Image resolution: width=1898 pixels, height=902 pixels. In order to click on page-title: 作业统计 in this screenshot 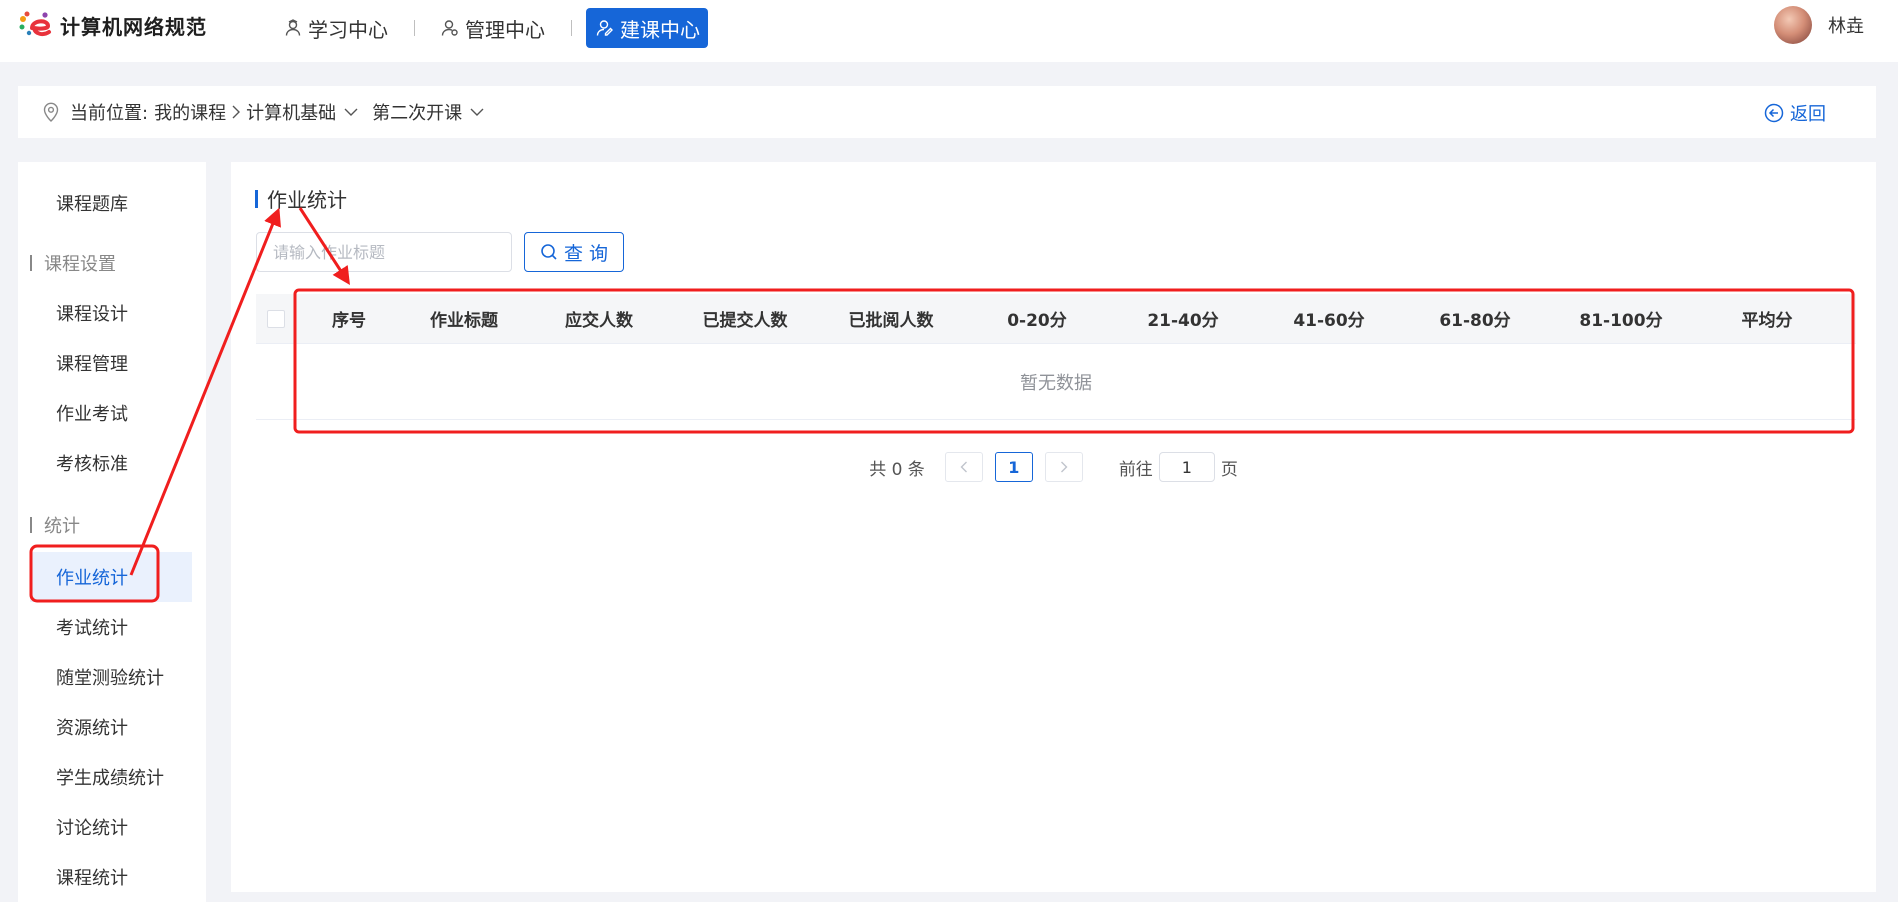, I will do `click(301, 198)`.